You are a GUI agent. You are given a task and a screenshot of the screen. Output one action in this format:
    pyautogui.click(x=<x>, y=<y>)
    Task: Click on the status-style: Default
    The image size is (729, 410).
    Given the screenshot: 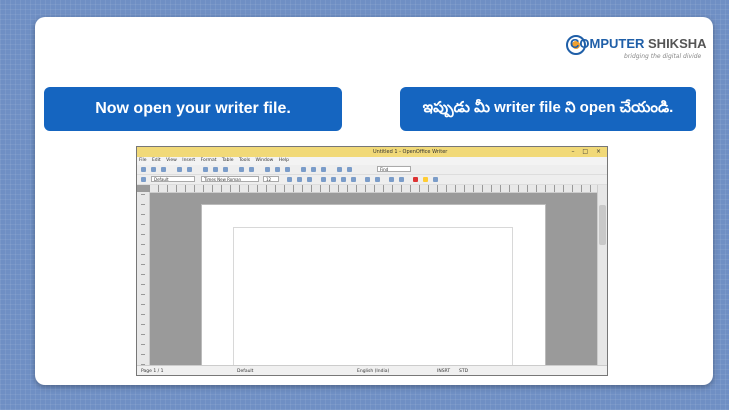 What is the action you would take?
    pyautogui.click(x=245, y=371)
    